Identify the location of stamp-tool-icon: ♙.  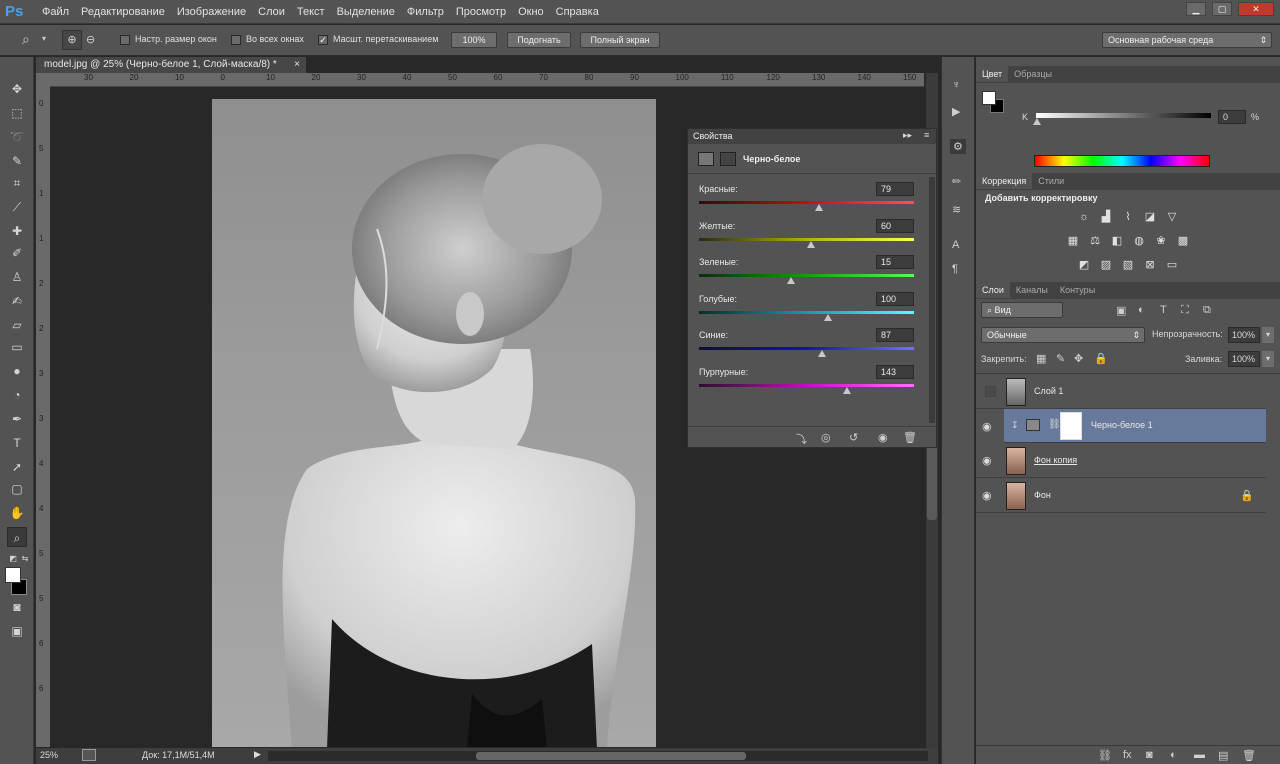
(17, 277).